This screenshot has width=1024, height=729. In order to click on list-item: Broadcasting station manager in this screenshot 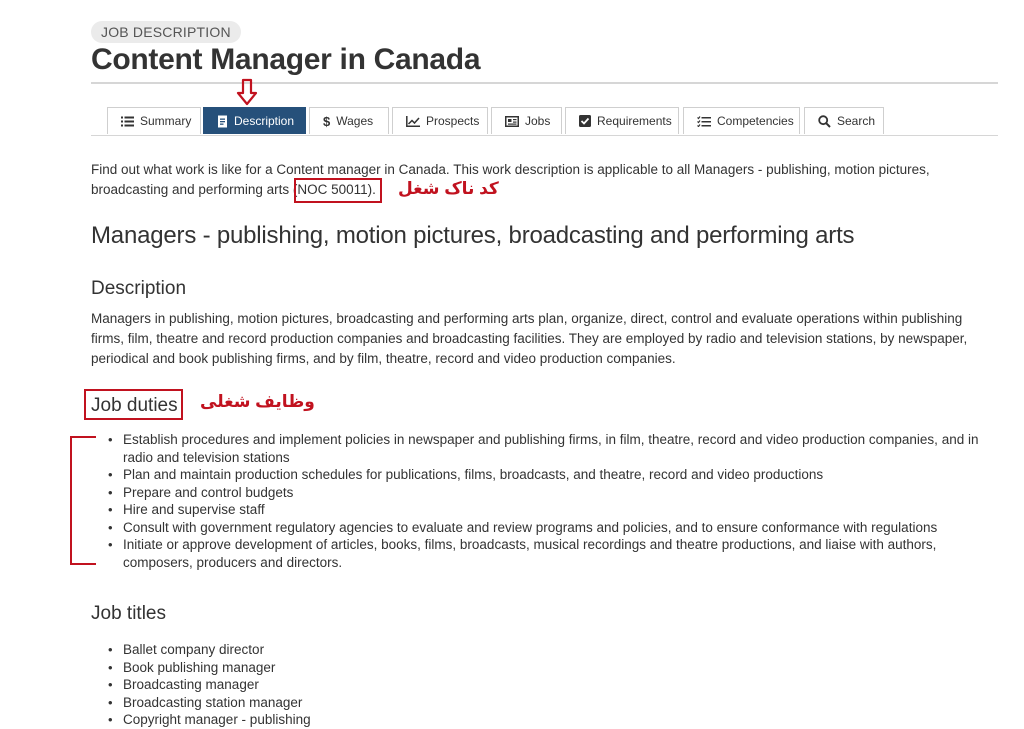, I will do `click(391, 703)`.